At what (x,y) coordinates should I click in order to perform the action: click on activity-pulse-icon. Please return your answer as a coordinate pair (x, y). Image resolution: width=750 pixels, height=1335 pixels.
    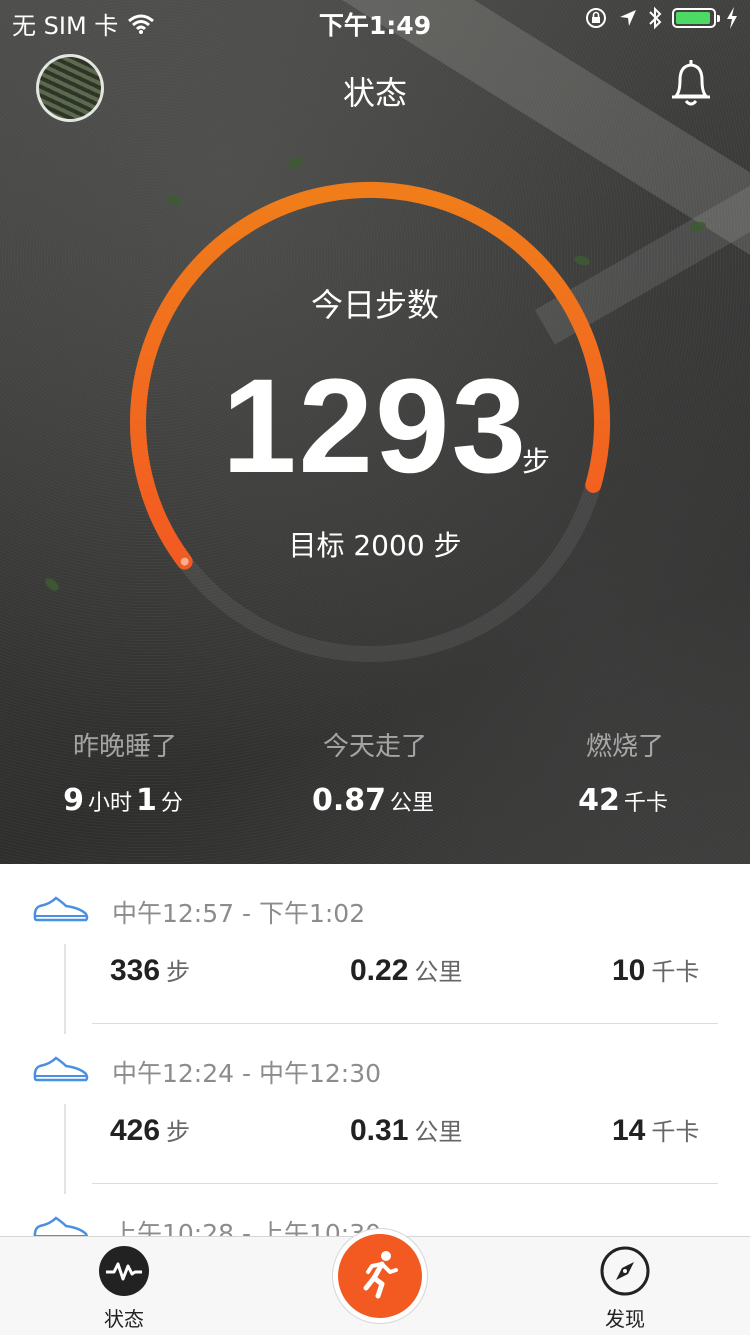
    Looking at the image, I should click on (124, 1271).